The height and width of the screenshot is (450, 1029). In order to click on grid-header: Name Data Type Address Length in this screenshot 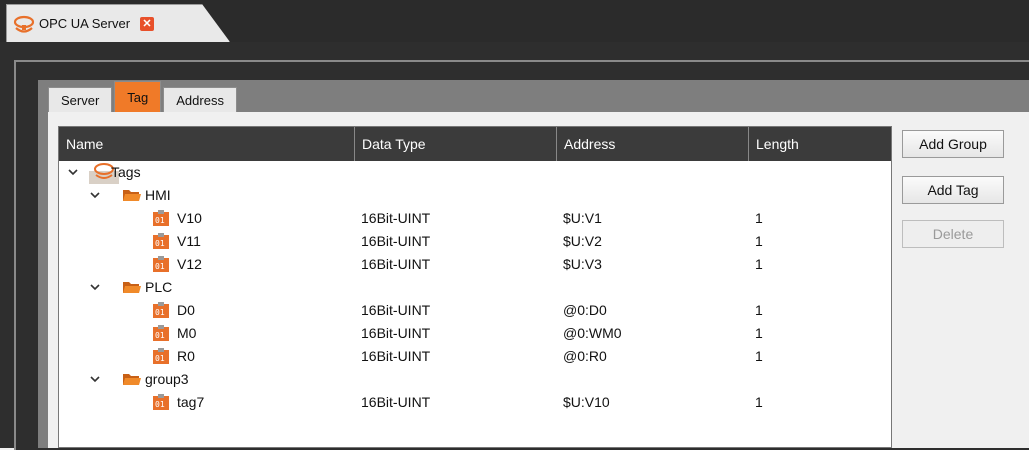, I will do `click(475, 144)`.